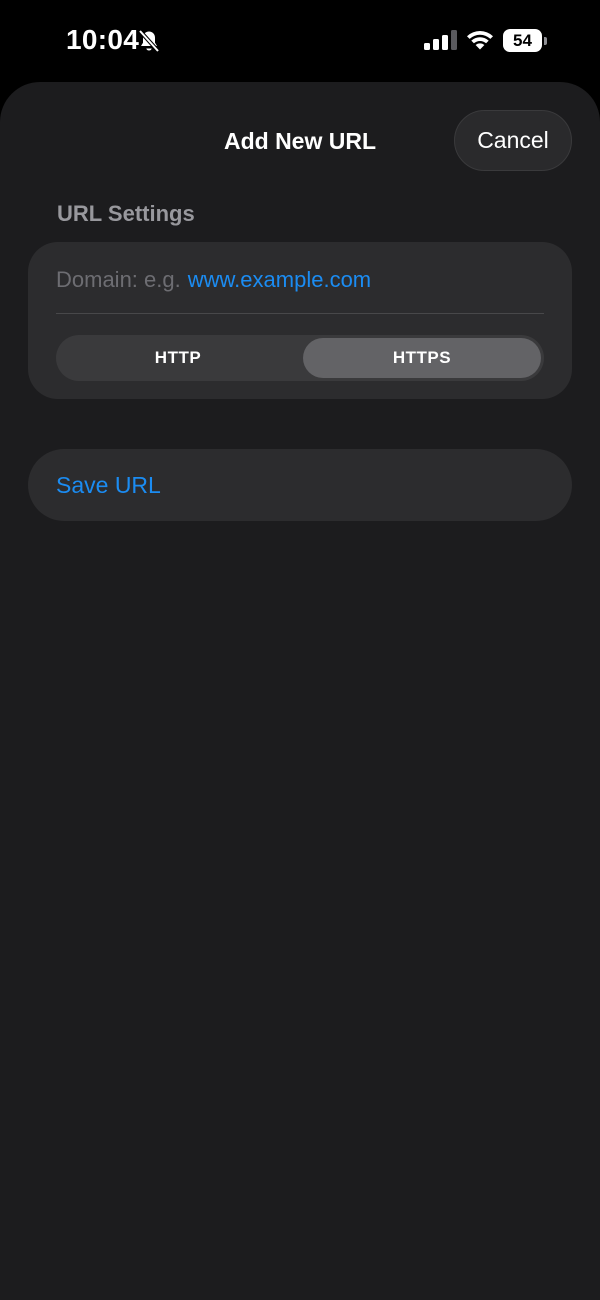 The image size is (600, 1300). What do you see at coordinates (440, 40) in the screenshot?
I see `cellular-signal-icon` at bounding box center [440, 40].